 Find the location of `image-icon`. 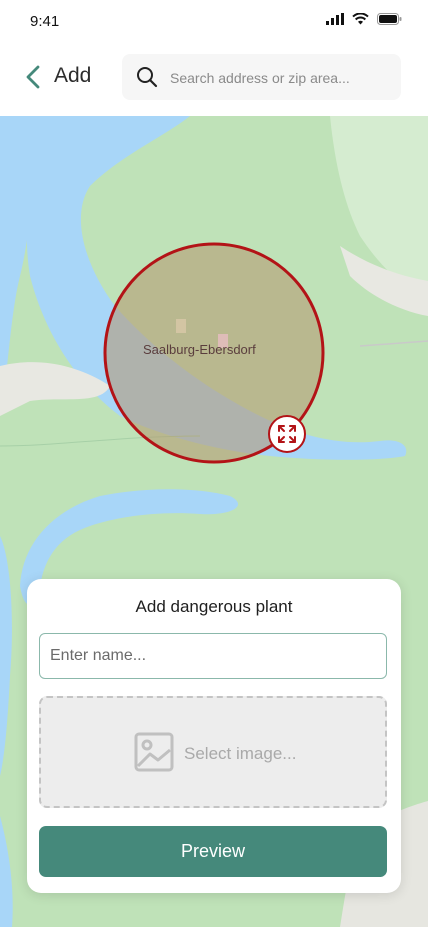

image-icon is located at coordinates (154, 752).